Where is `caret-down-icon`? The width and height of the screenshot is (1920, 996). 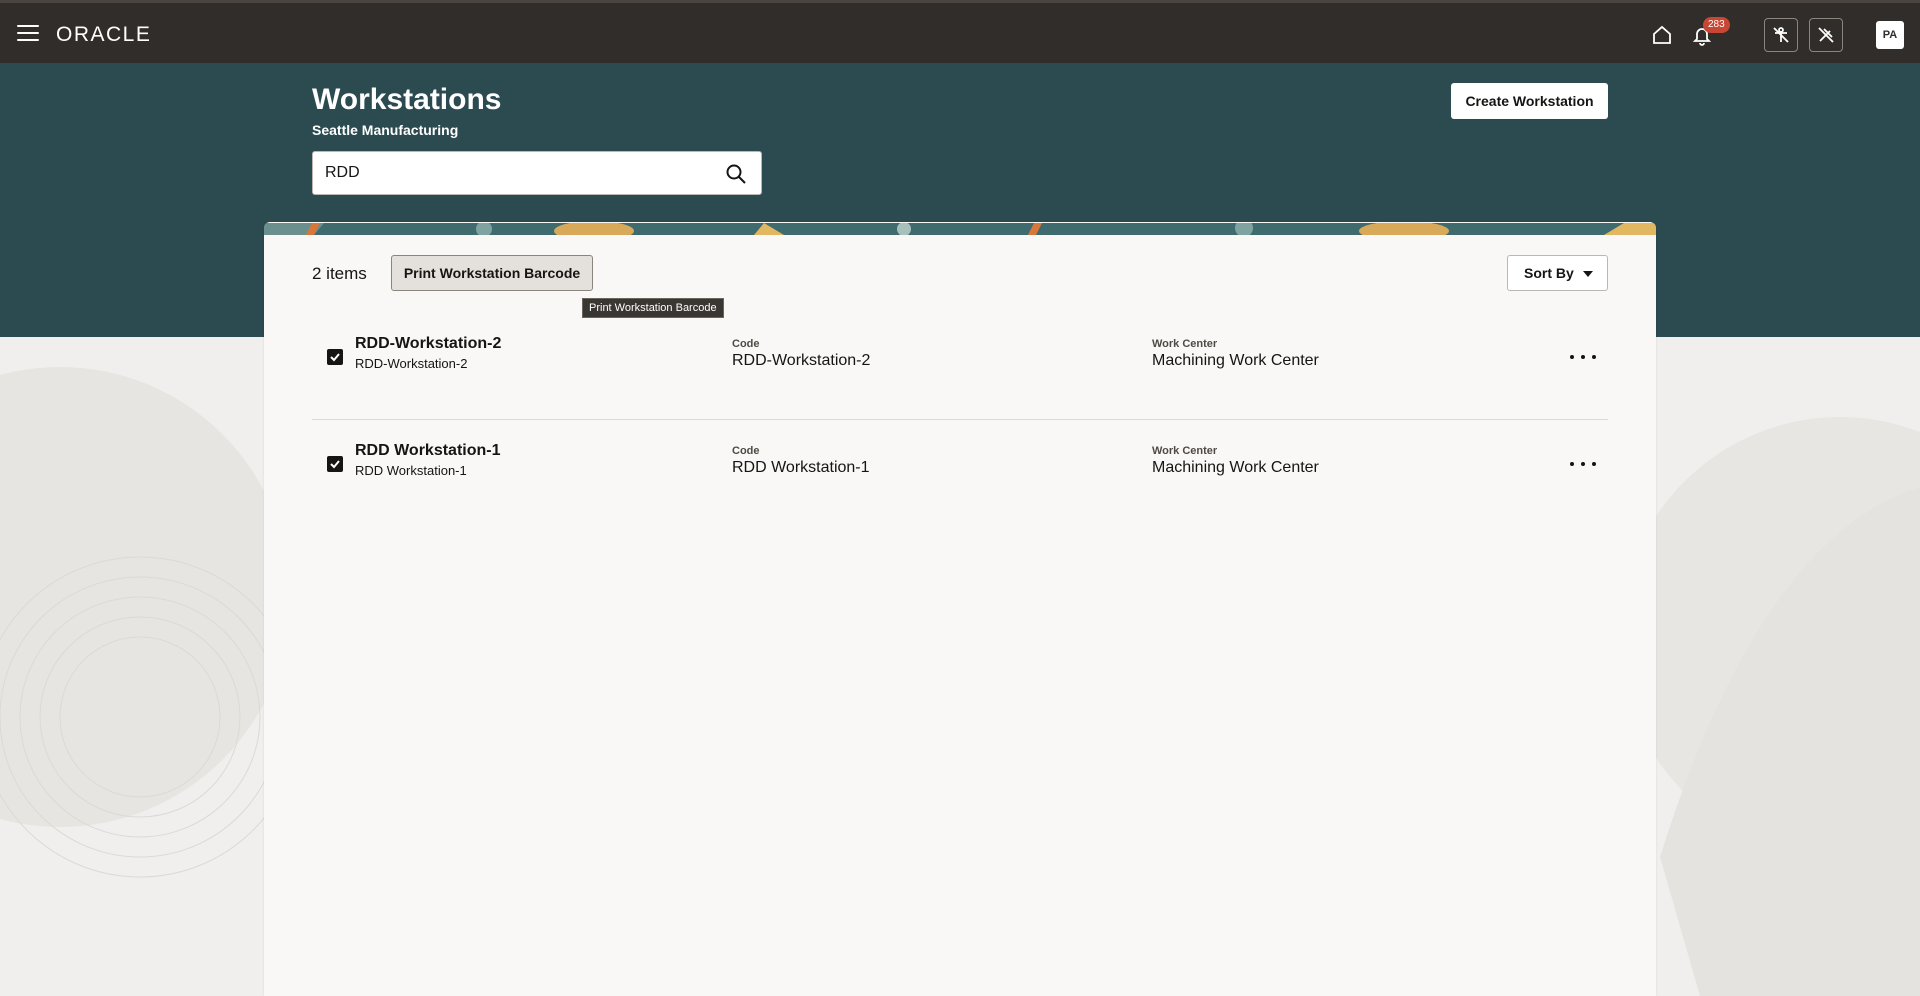
caret-down-icon is located at coordinates (1588, 274).